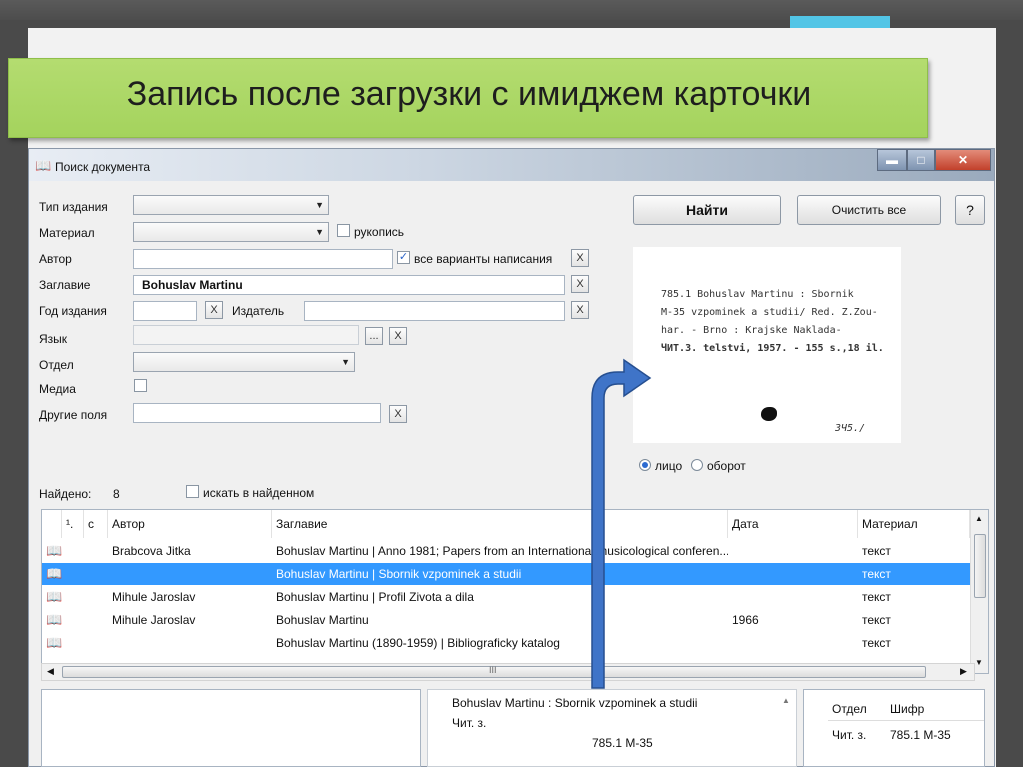  I want to click on arrow-path, so click(621, 523).